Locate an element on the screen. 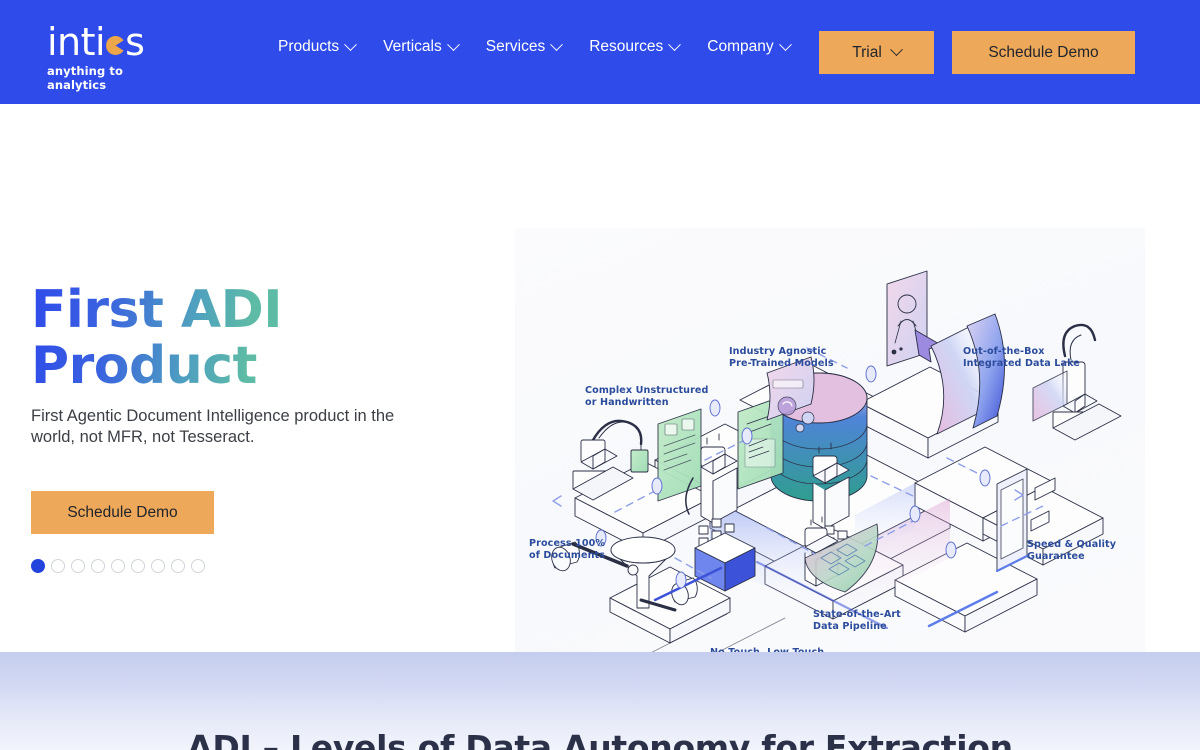  logo-wordmark: inti s is located at coordinates (96, 42).